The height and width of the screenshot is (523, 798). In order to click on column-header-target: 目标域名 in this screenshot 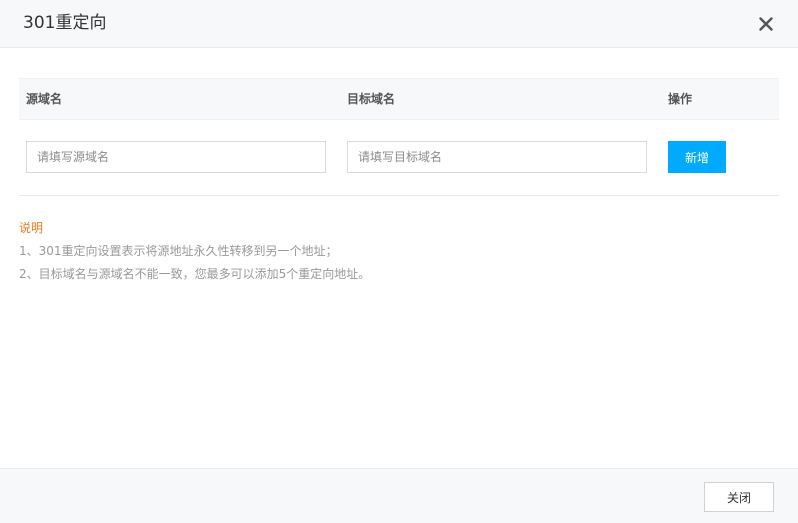, I will do `click(371, 99)`.